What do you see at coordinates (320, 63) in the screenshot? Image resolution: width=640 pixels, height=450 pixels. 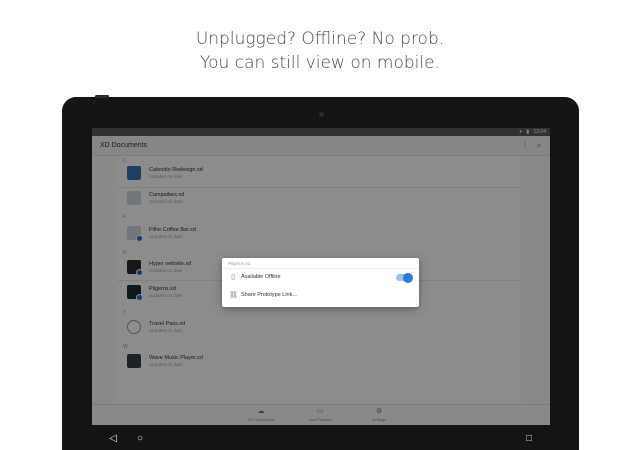 I see `headline-line-2: You can still view on mobile.` at bounding box center [320, 63].